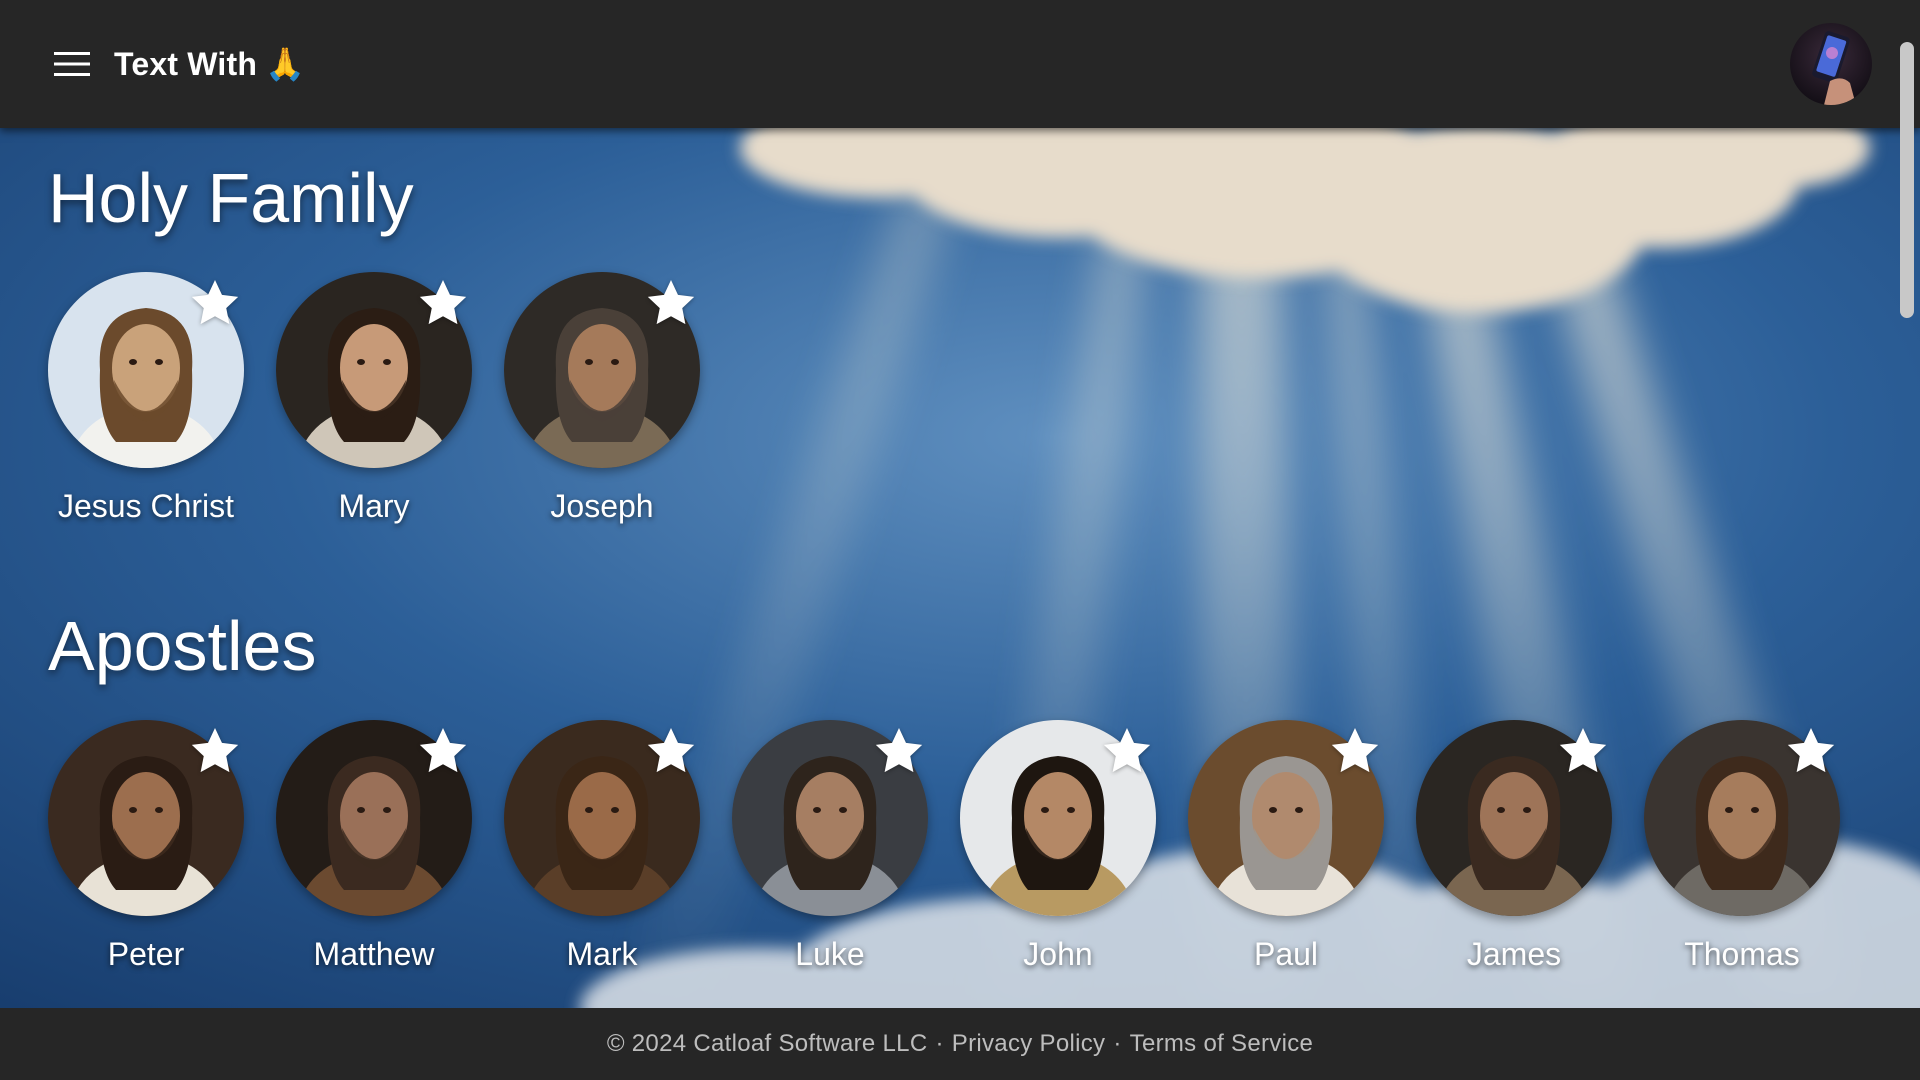 The height and width of the screenshot is (1080, 1920). I want to click on character-card-james: James, so click(1514, 846).